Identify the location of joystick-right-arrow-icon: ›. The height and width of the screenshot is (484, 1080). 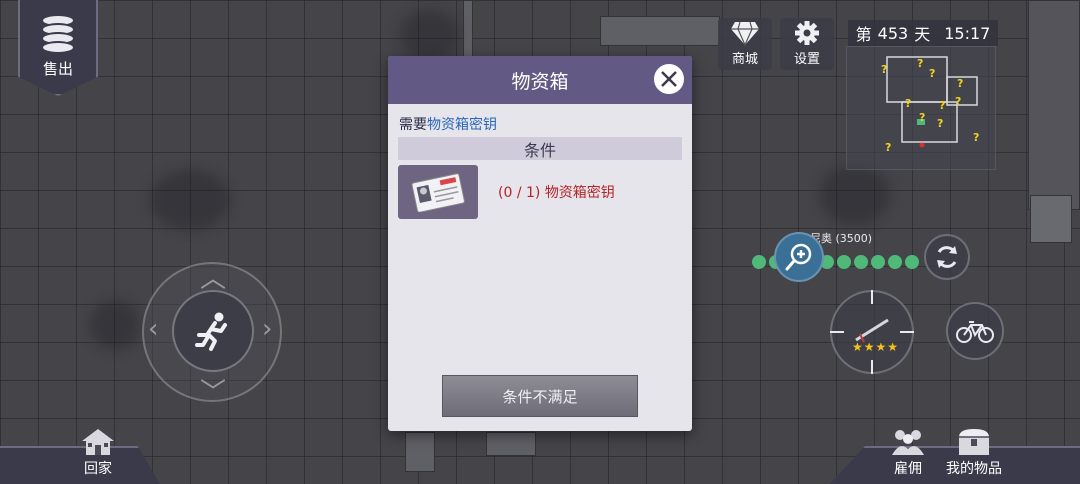
(267, 329).